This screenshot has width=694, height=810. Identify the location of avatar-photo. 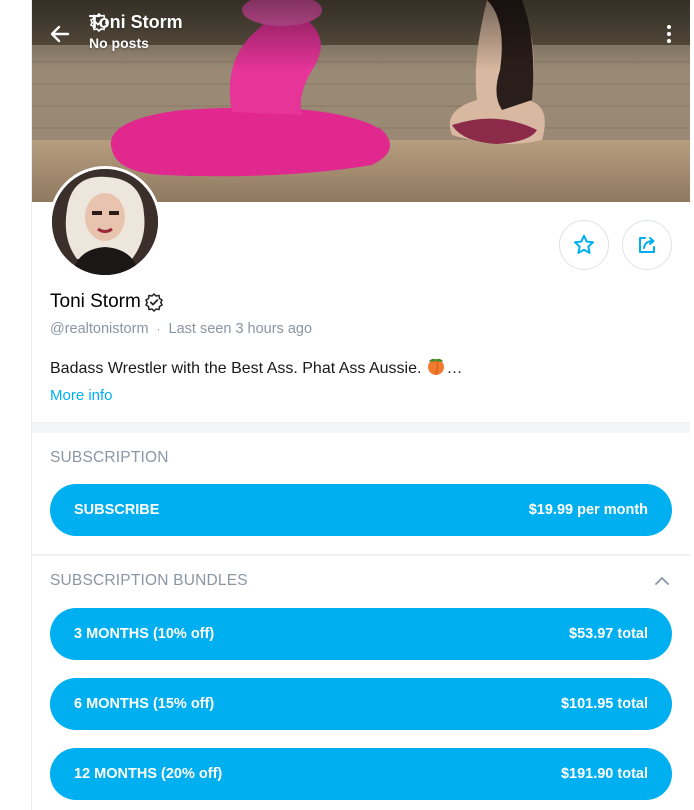
(105, 222).